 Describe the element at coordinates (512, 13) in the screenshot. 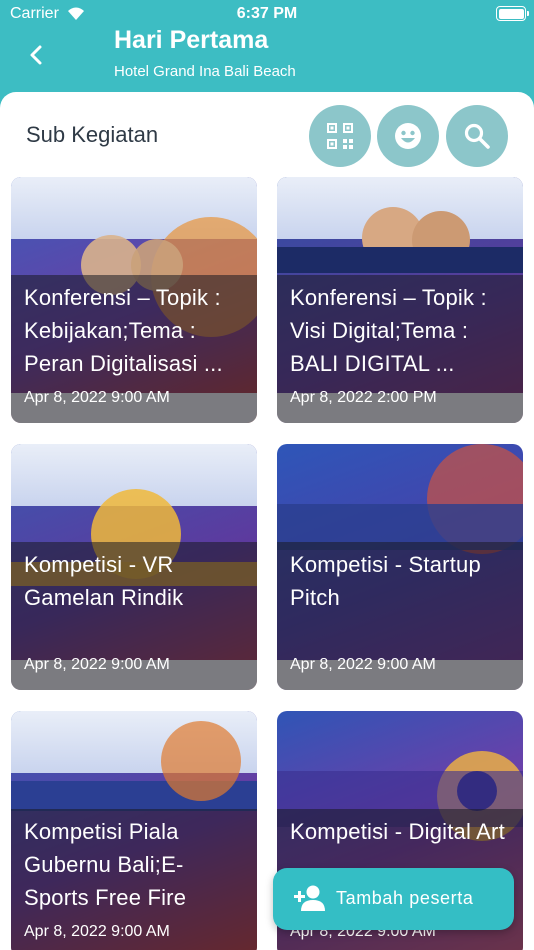

I see `battery-icon` at that location.